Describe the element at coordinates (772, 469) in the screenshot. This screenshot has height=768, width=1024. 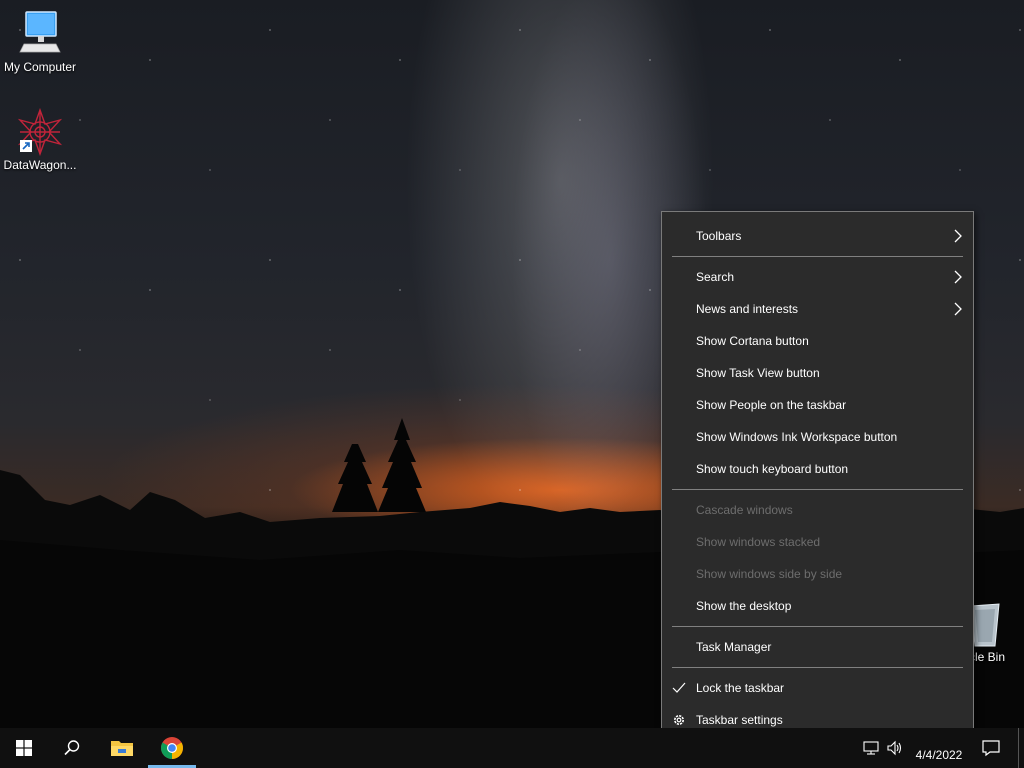
I see `menu-item-label: Show touch keyboard button` at that location.